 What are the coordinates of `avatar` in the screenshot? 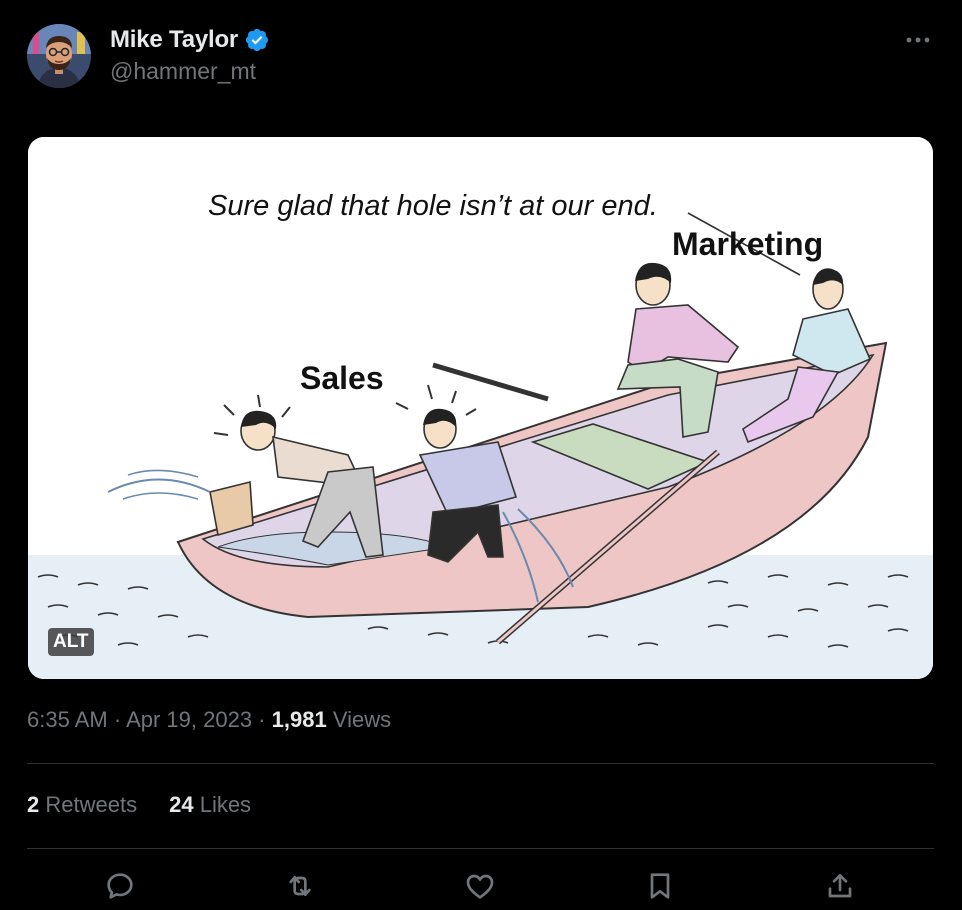 It's located at (59, 56).